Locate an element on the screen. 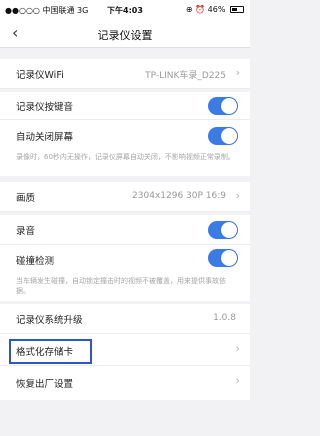 The width and height of the screenshot is (320, 436). audio-toggle is located at coordinates (223, 230).